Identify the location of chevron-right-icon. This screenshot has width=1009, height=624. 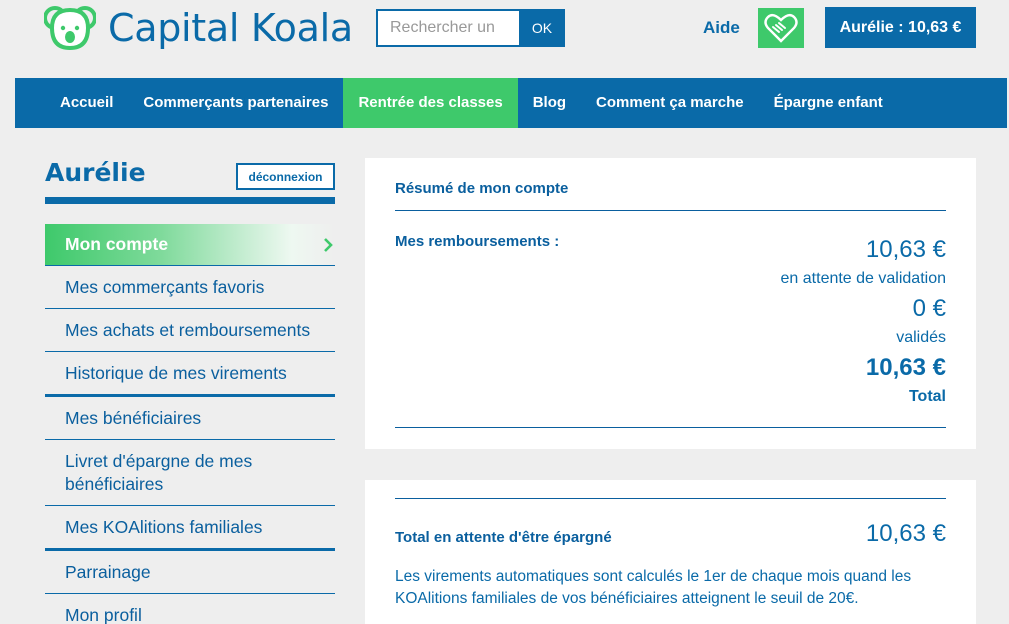
(328, 245).